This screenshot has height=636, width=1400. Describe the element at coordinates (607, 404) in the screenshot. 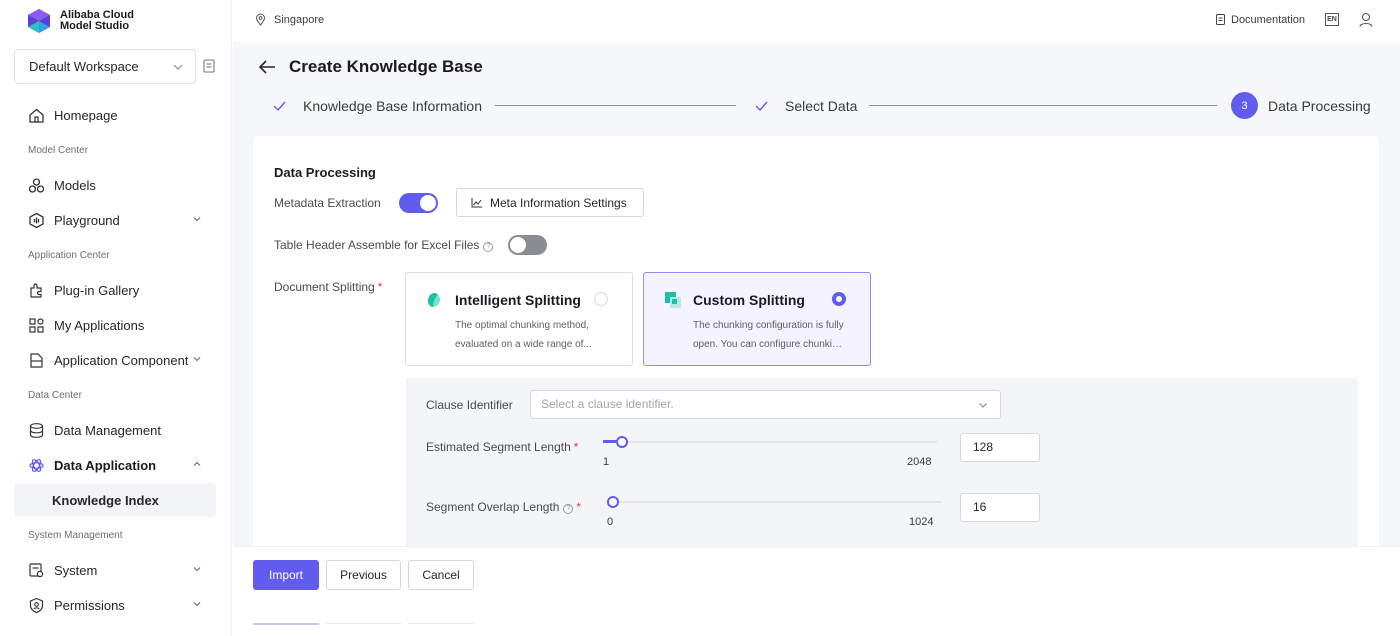

I see `select-placeholder: Select a clause identifier.` at that location.